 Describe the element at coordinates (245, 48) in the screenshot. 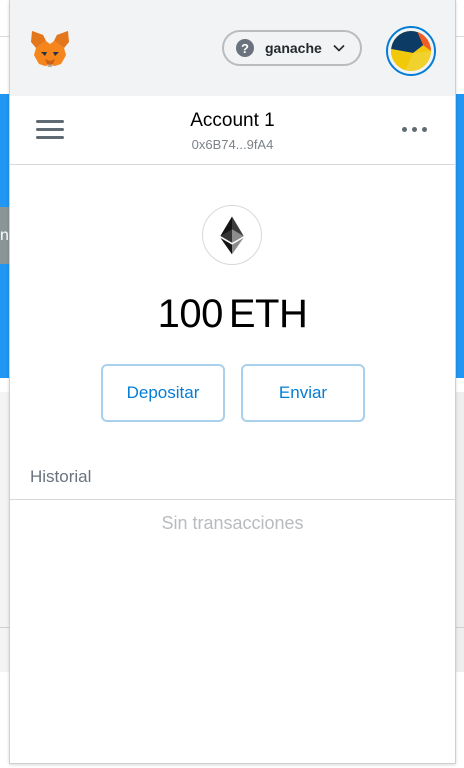

I see `help-icon: ?` at that location.